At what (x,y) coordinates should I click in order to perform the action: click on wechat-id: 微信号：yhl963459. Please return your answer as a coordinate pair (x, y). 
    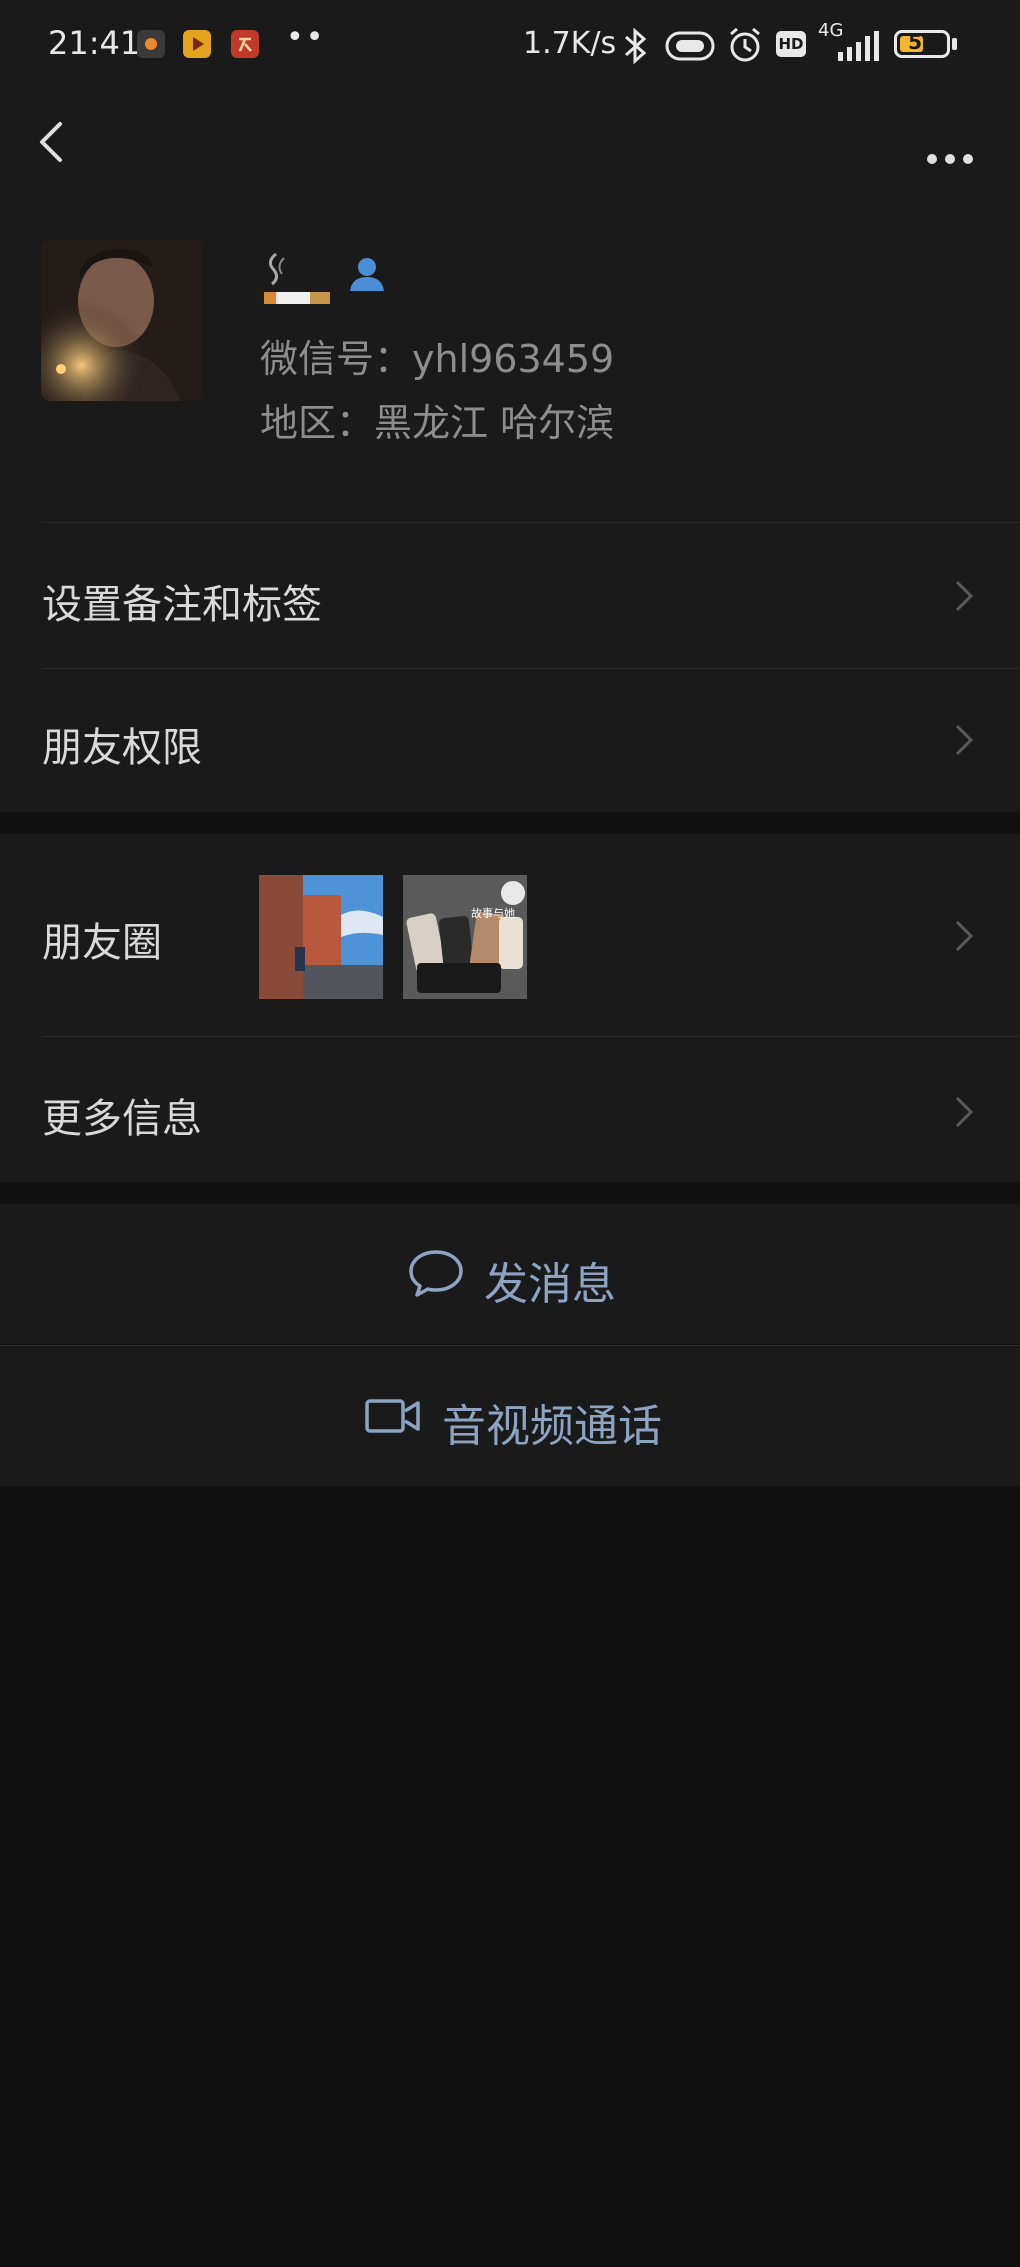
    Looking at the image, I should click on (437, 359).